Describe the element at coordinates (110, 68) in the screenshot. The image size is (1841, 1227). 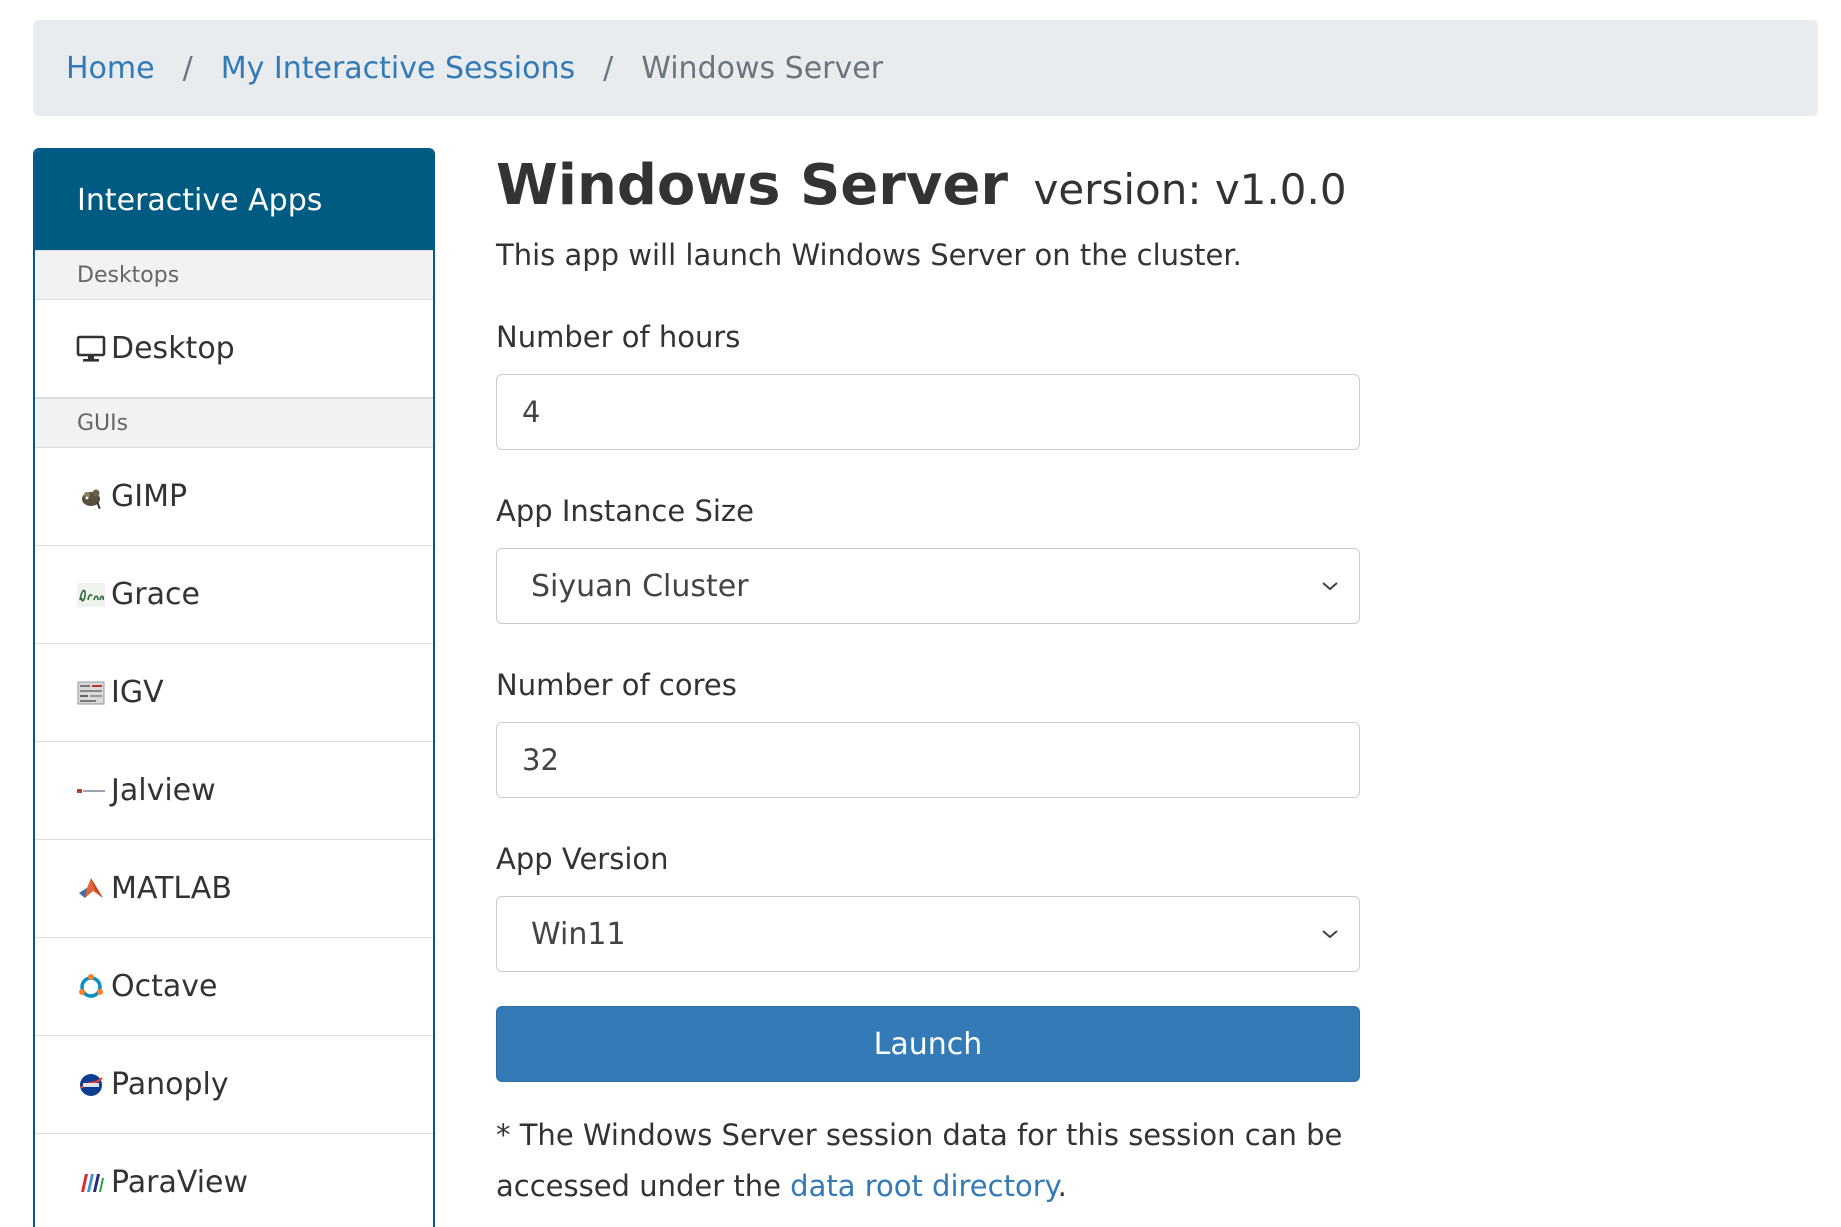
I see `breadcrumb-home-link: Home` at that location.